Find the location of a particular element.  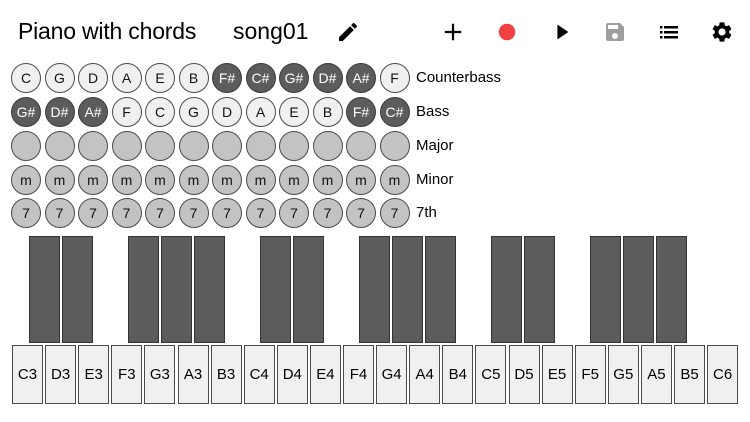

bass-button: C is located at coordinates (160, 112).